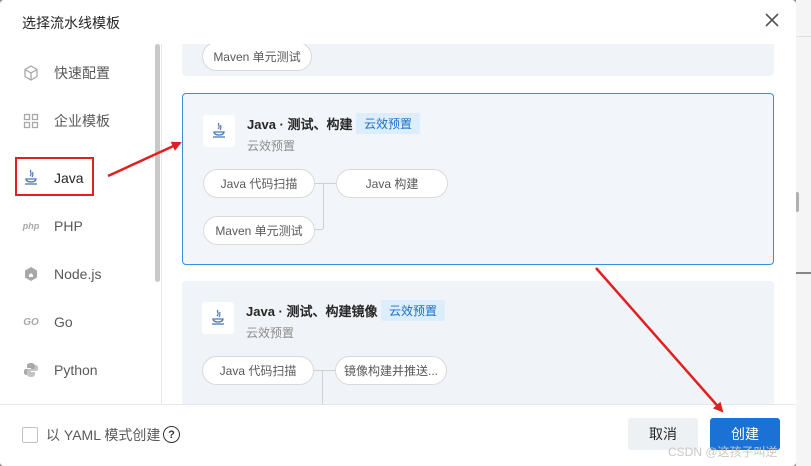  What do you see at coordinates (82, 121) in the screenshot?
I see `sidebar-item-label: 企业模板` at bounding box center [82, 121].